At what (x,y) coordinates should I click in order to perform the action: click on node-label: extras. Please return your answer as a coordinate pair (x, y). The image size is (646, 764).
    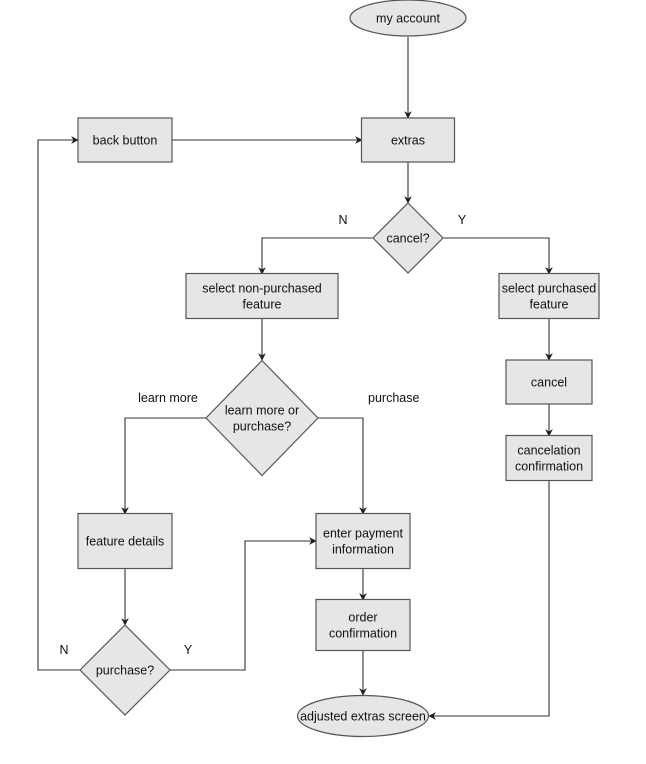
    Looking at the image, I should click on (408, 141).